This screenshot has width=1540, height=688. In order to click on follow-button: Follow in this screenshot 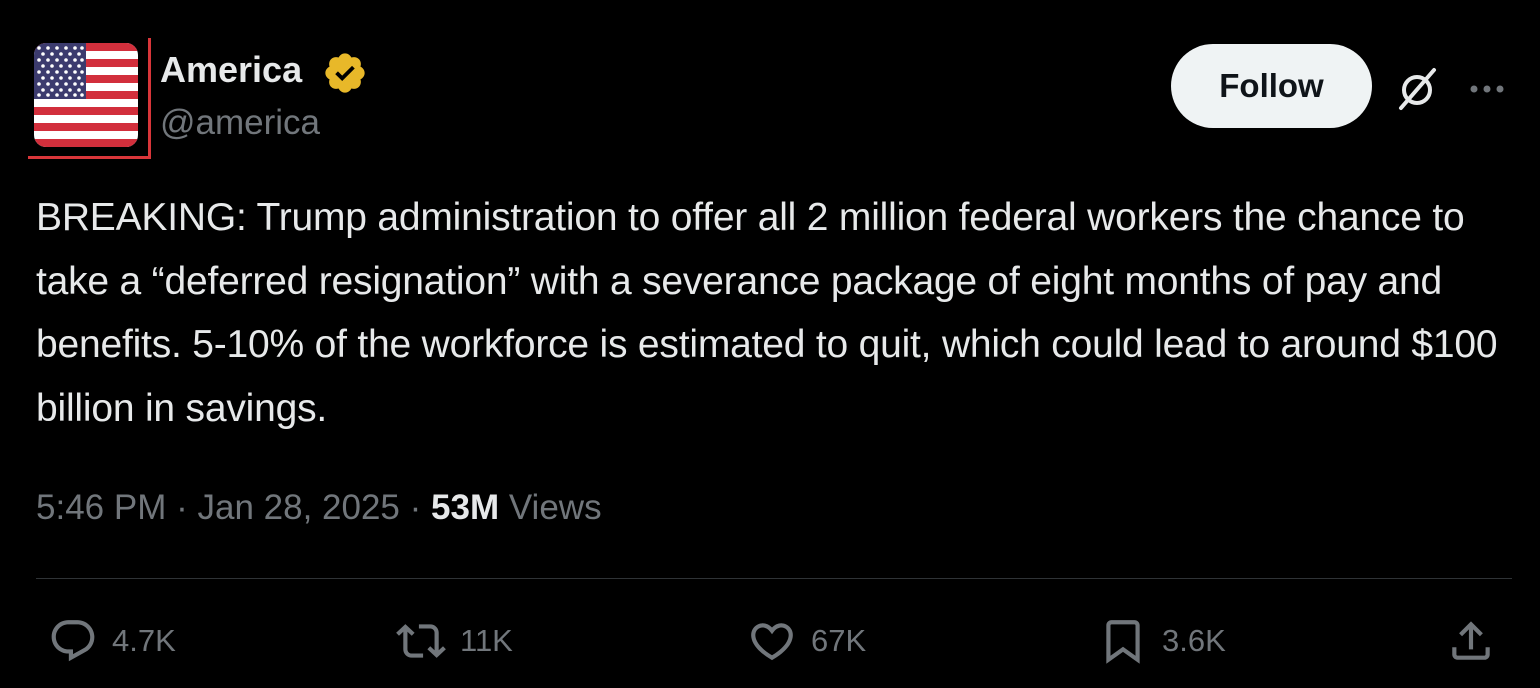, I will do `click(1271, 86)`.